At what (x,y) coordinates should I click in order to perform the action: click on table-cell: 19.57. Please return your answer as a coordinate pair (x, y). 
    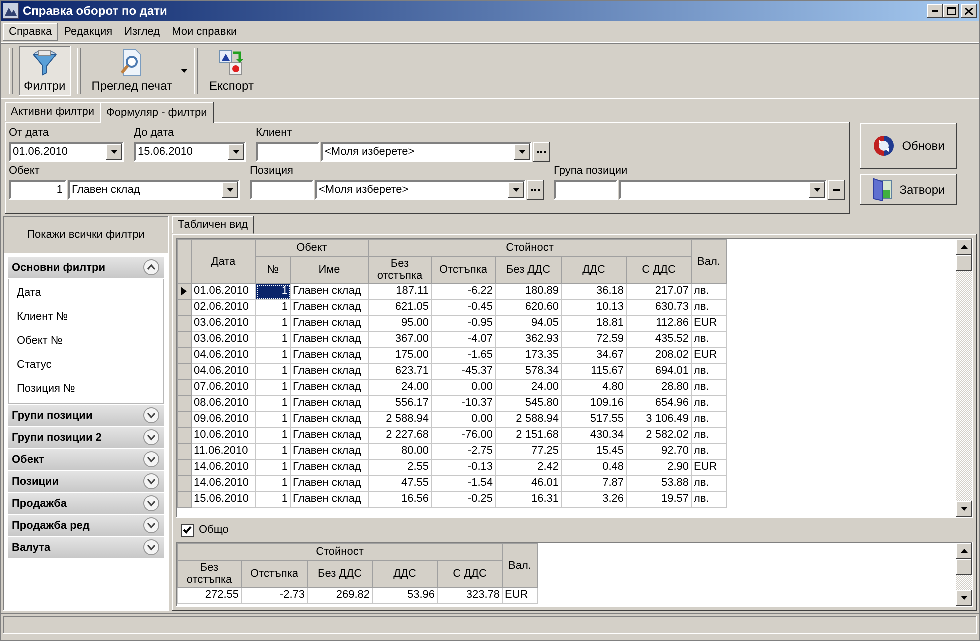
    Looking at the image, I should click on (659, 500).